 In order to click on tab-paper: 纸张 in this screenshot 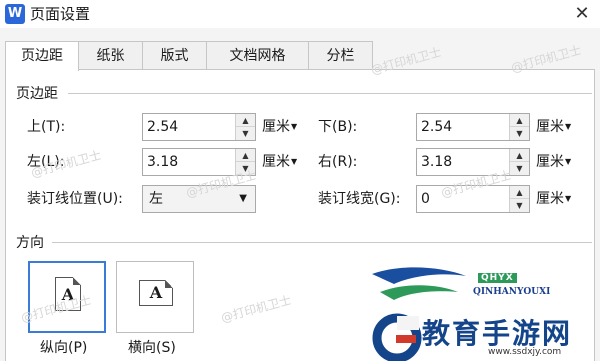, I will do `click(111, 55)`.